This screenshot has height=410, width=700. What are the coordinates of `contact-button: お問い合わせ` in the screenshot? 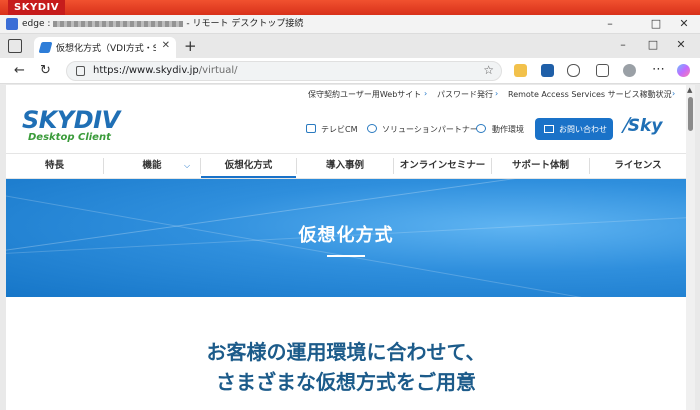 It's located at (574, 129).